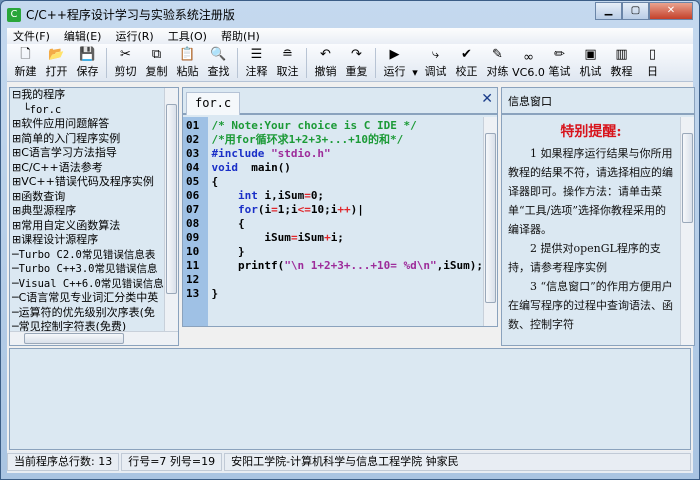 This screenshot has height=480, width=700. I want to click on menu-item: 运行(R), so click(134, 36).